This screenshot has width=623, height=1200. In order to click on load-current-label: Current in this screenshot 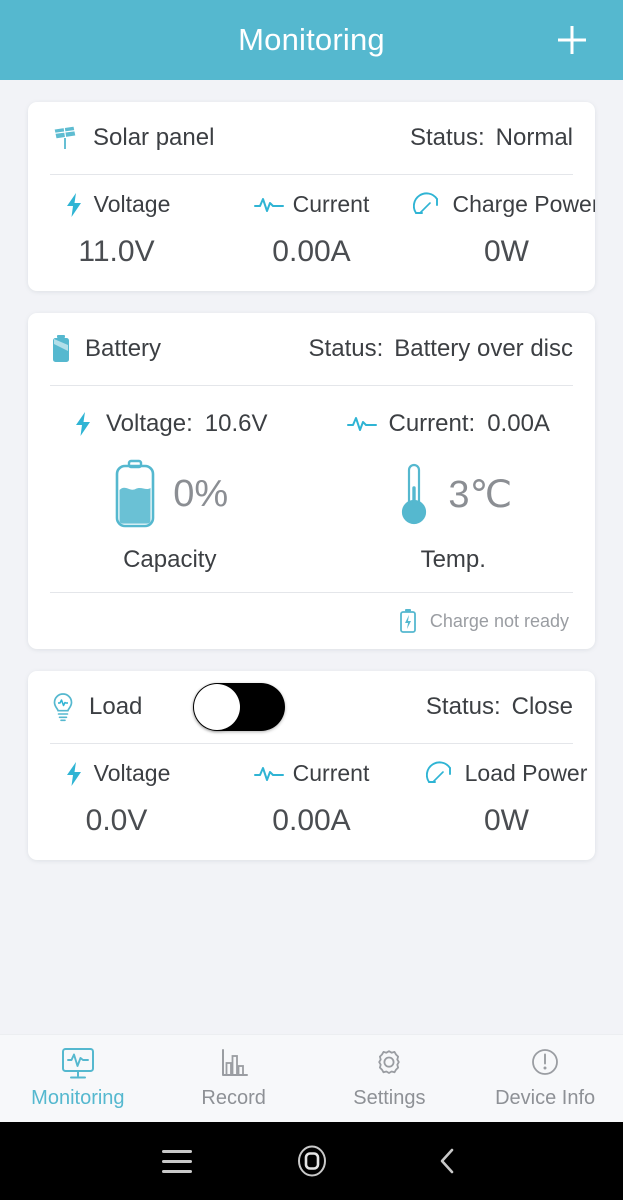, I will do `click(331, 773)`.